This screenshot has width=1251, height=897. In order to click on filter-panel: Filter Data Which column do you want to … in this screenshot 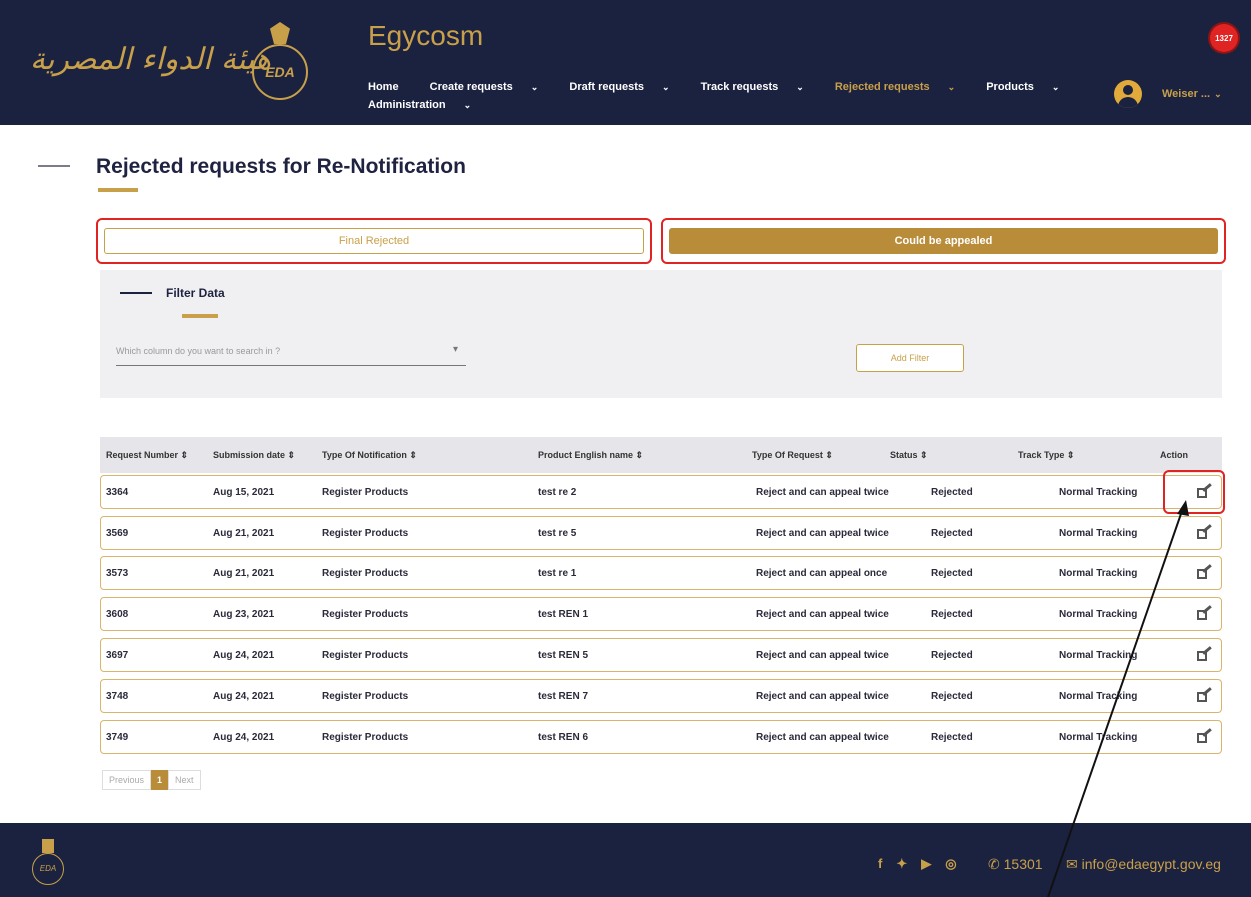, I will do `click(661, 334)`.